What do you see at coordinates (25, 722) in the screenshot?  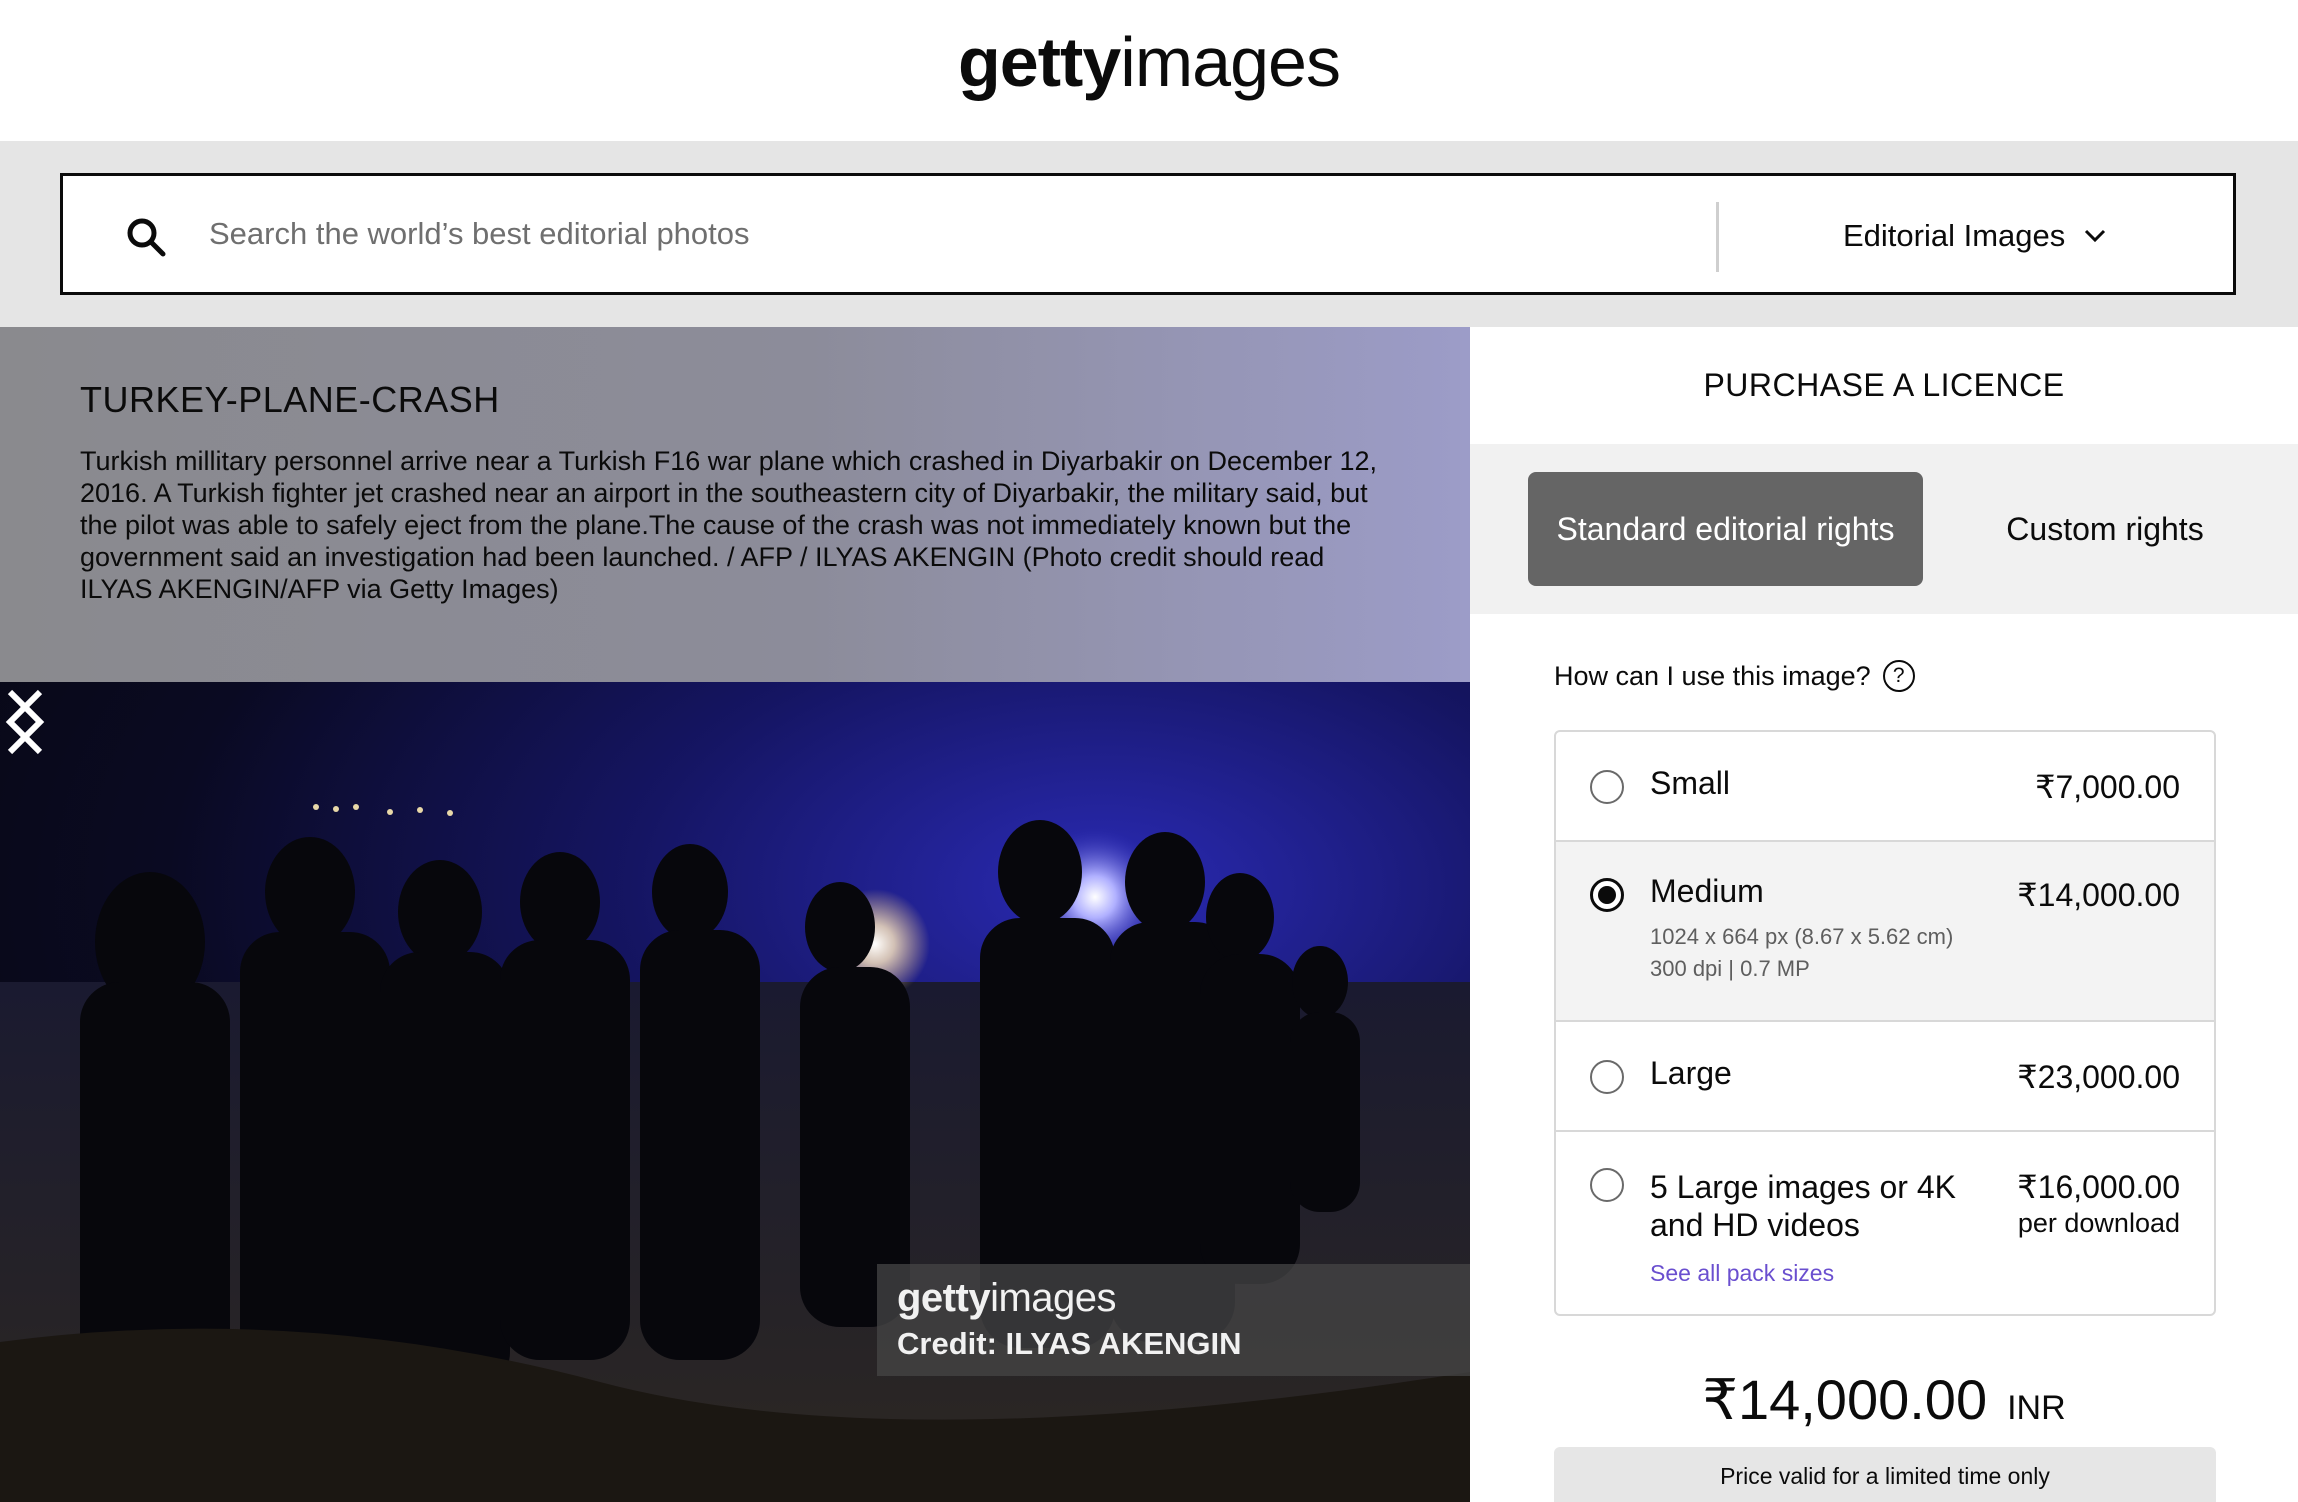 I see `chevron-right-icon` at bounding box center [25, 722].